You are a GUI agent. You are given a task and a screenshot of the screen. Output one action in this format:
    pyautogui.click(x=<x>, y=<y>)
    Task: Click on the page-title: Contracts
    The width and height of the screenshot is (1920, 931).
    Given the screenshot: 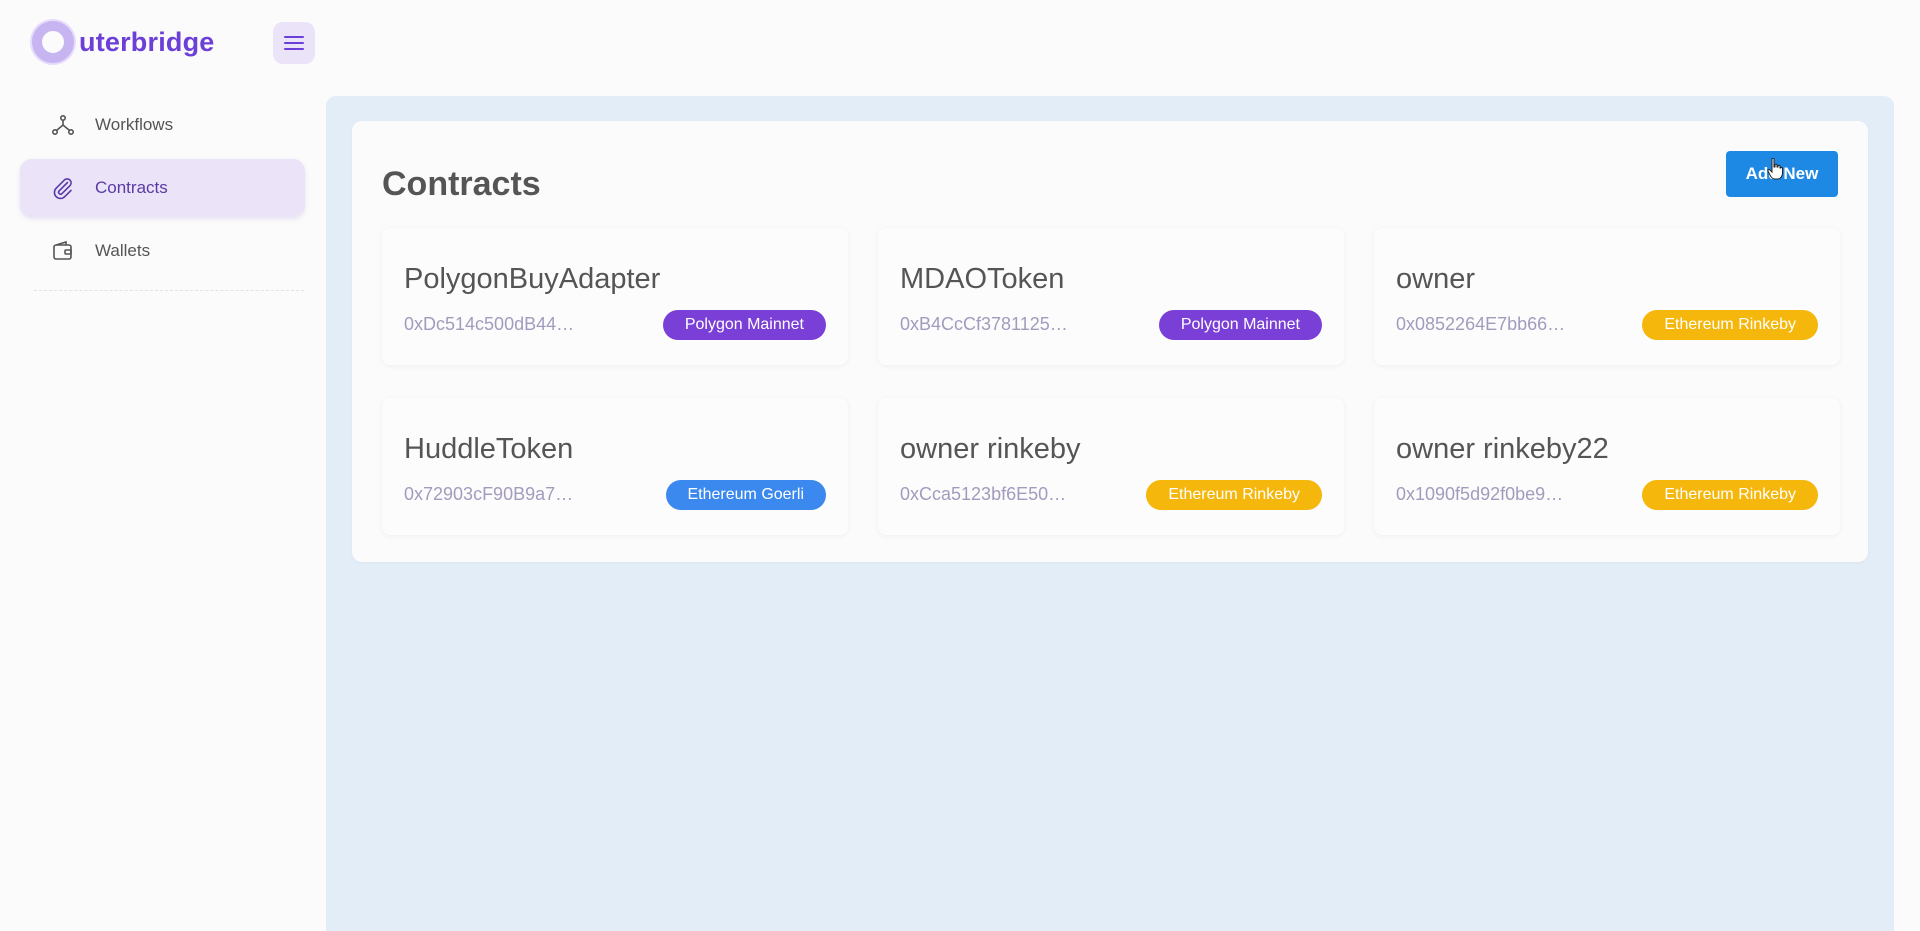 What is the action you would take?
    pyautogui.click(x=461, y=184)
    